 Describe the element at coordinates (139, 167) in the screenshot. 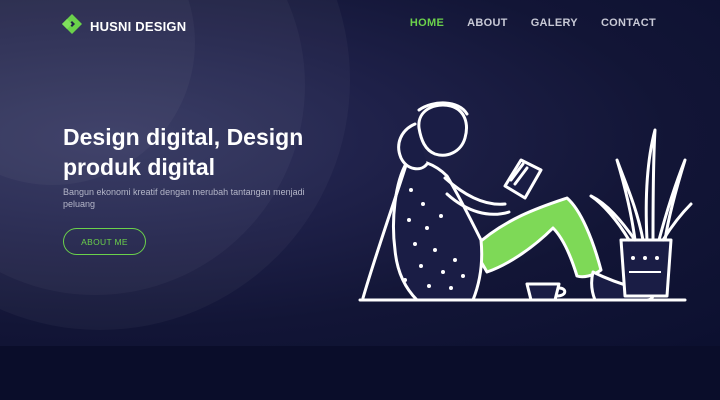

I see `headline-line-2: produk digital` at that location.